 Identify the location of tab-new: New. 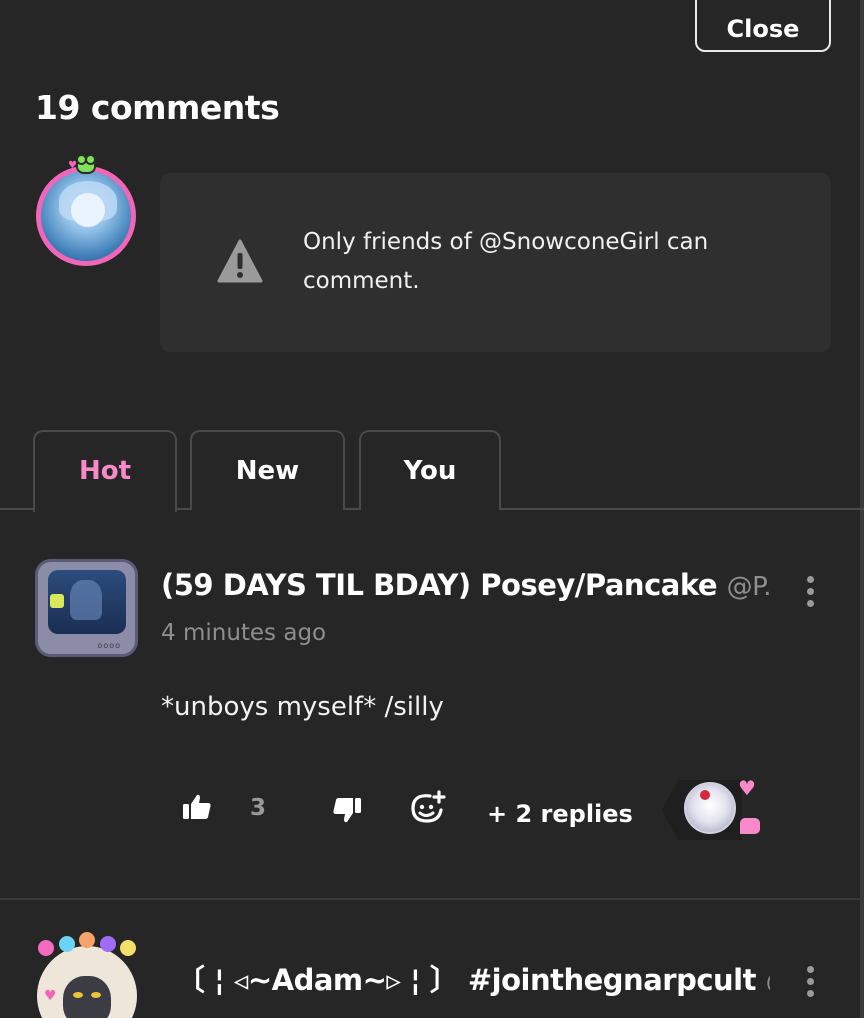
(267, 470).